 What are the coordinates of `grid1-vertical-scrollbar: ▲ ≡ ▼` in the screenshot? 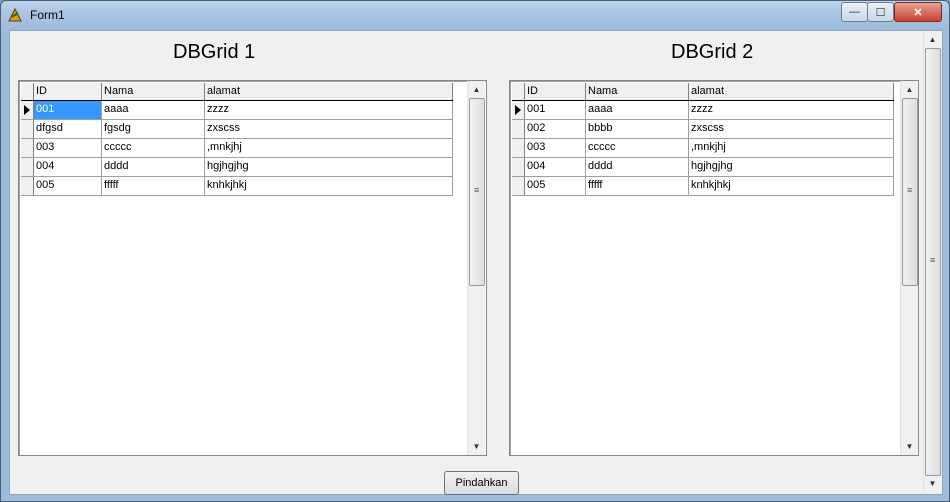 It's located at (476, 268).